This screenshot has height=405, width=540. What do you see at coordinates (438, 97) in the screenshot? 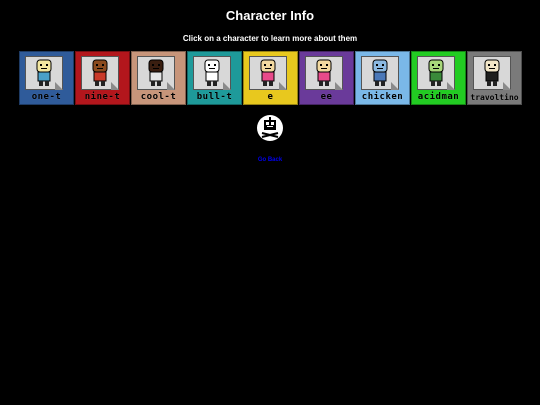
I see `character-name-label: acidman` at bounding box center [438, 97].